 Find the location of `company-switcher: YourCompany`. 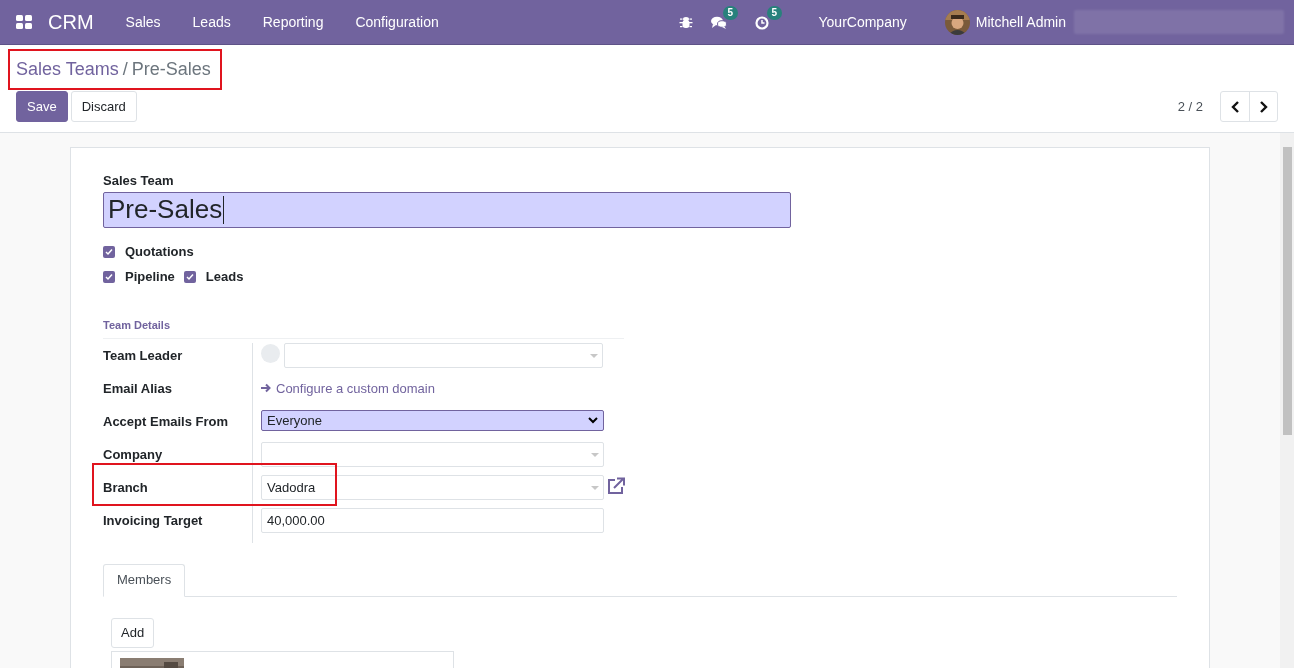

company-switcher: YourCompany is located at coordinates (862, 22).